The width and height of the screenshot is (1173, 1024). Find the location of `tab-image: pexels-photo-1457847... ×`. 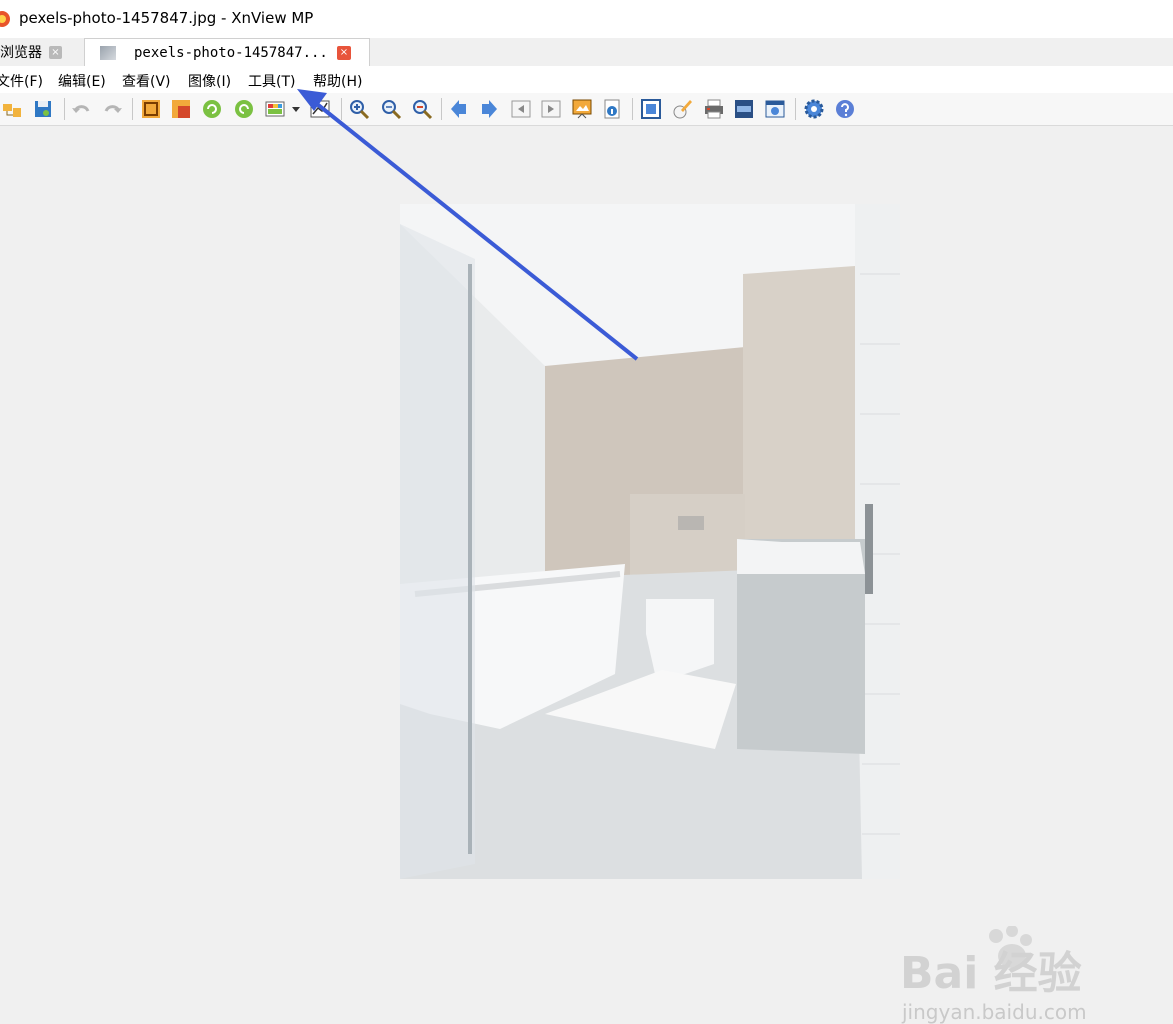

tab-image: pexels-photo-1457847... × is located at coordinates (227, 52).